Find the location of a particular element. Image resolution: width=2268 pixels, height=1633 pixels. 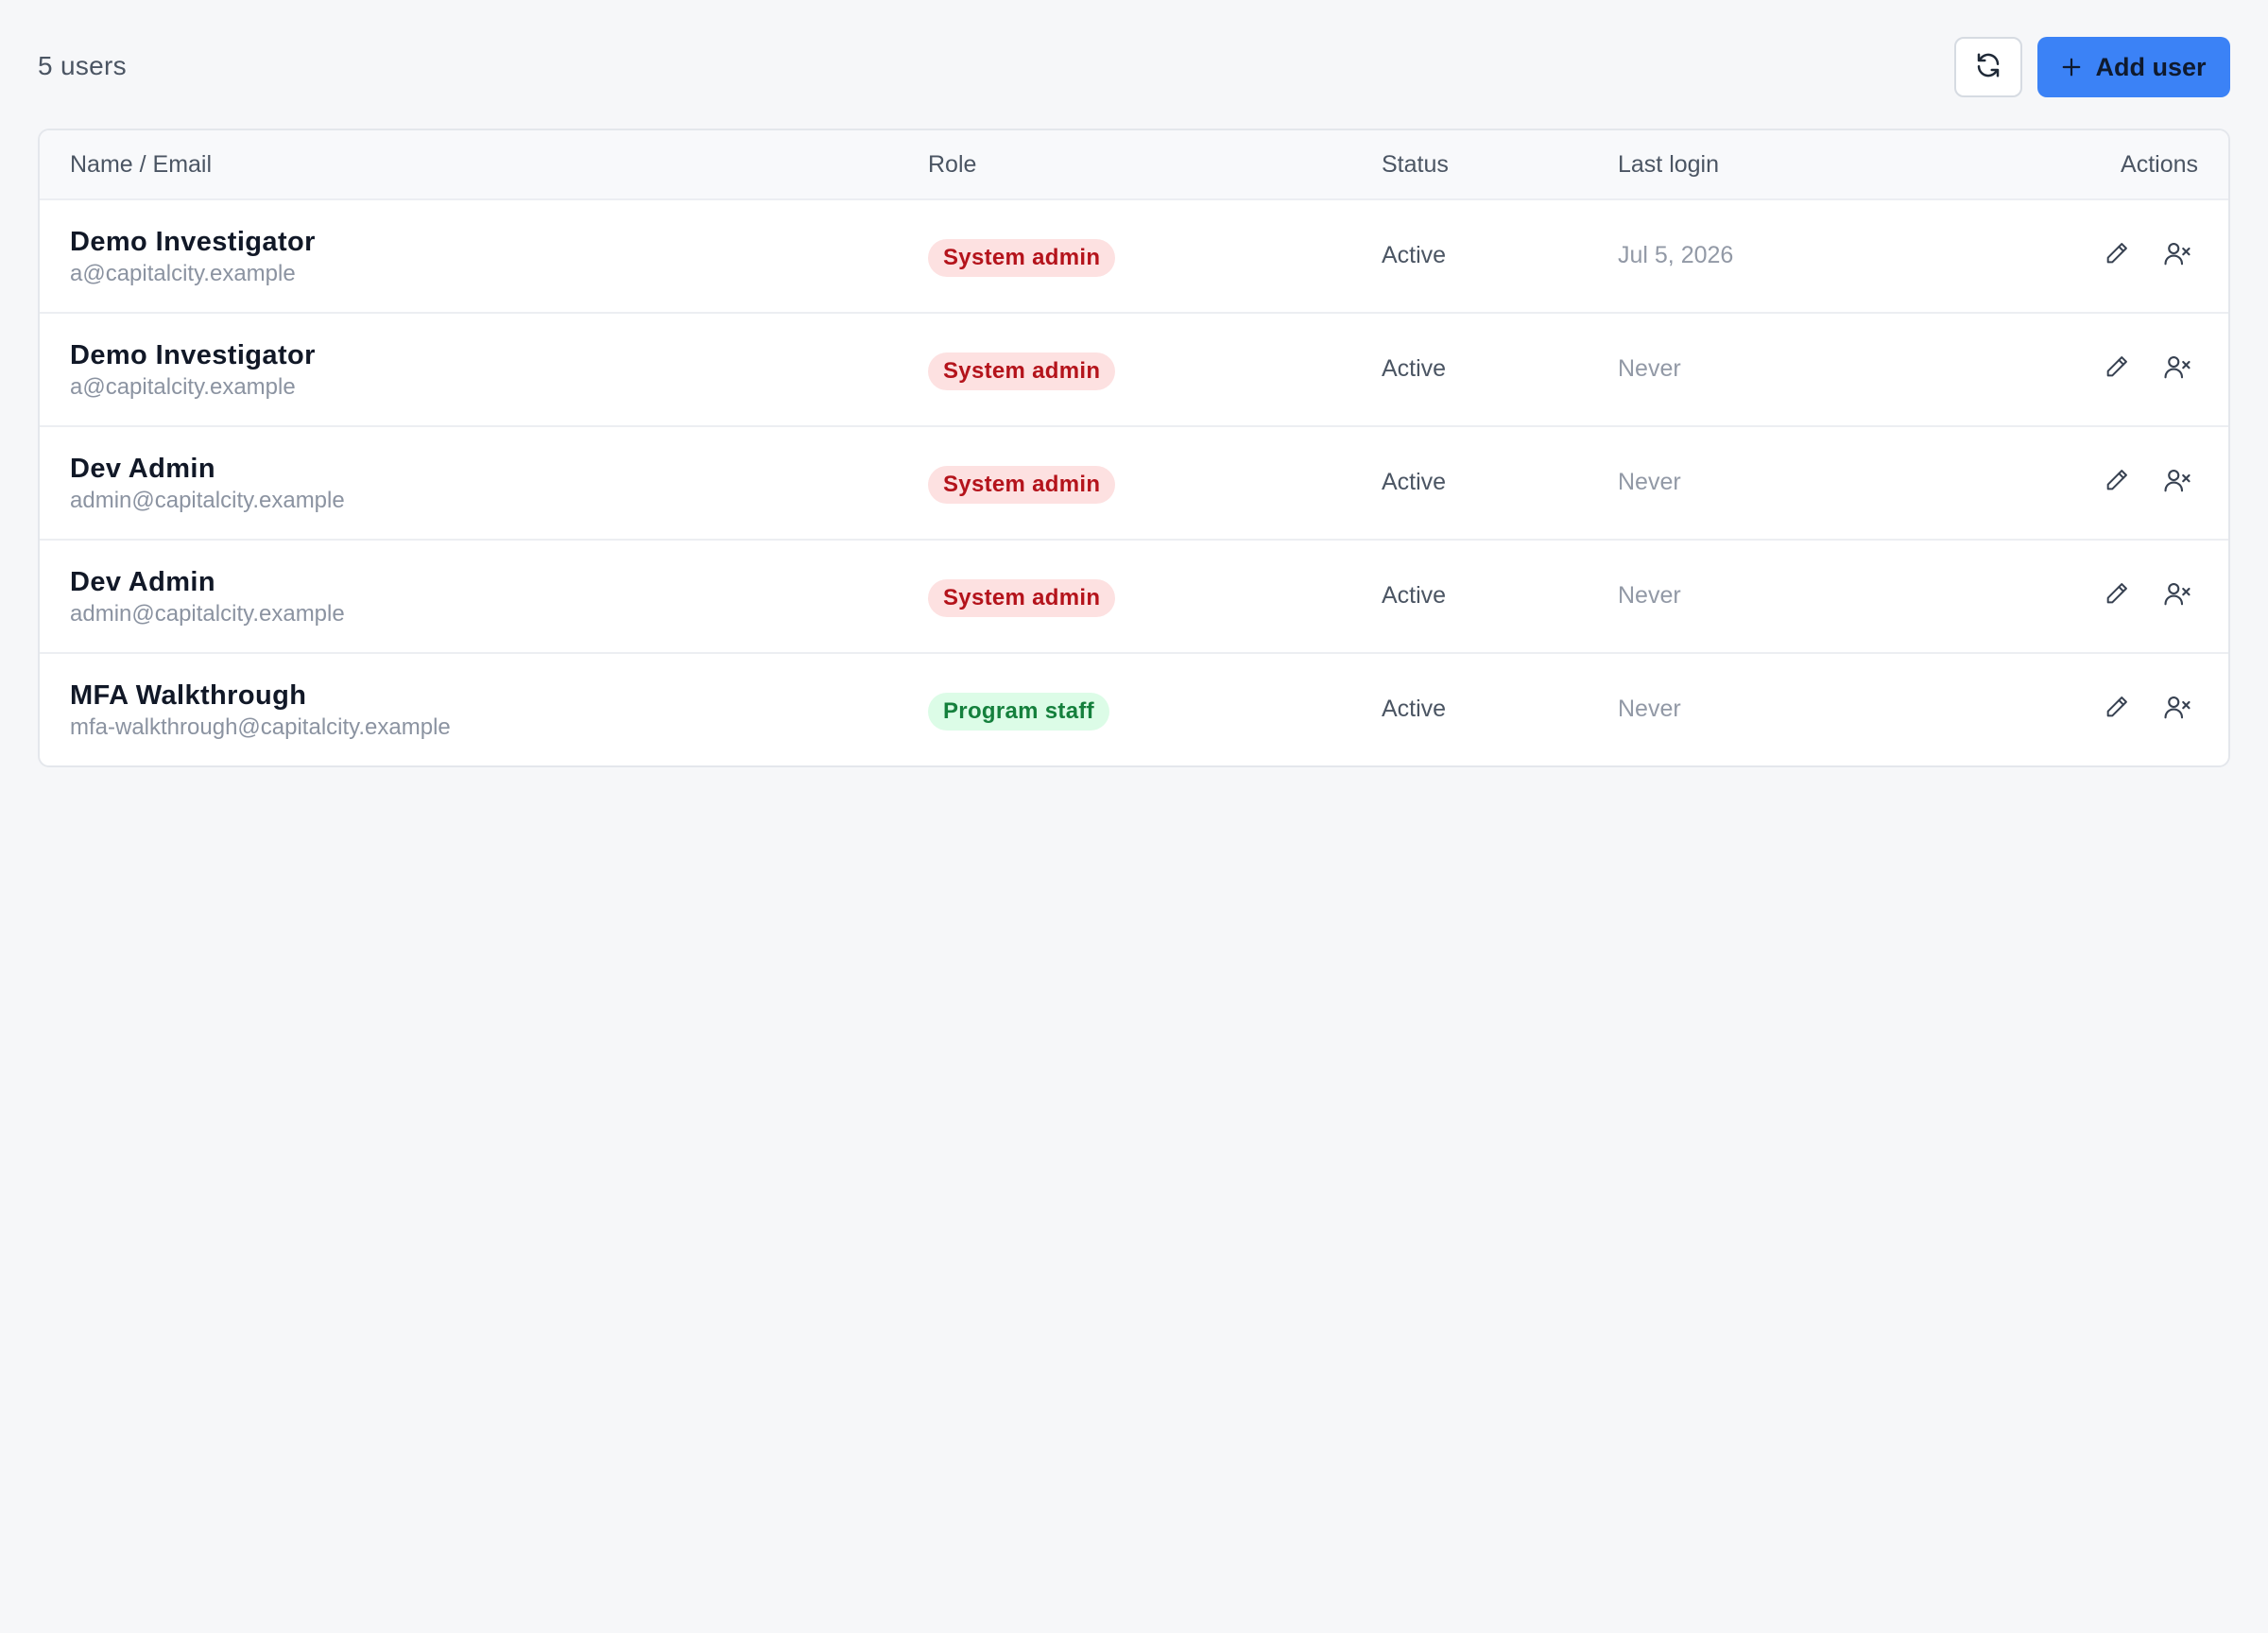

role-cell: Program staff is located at coordinates (1018, 712).